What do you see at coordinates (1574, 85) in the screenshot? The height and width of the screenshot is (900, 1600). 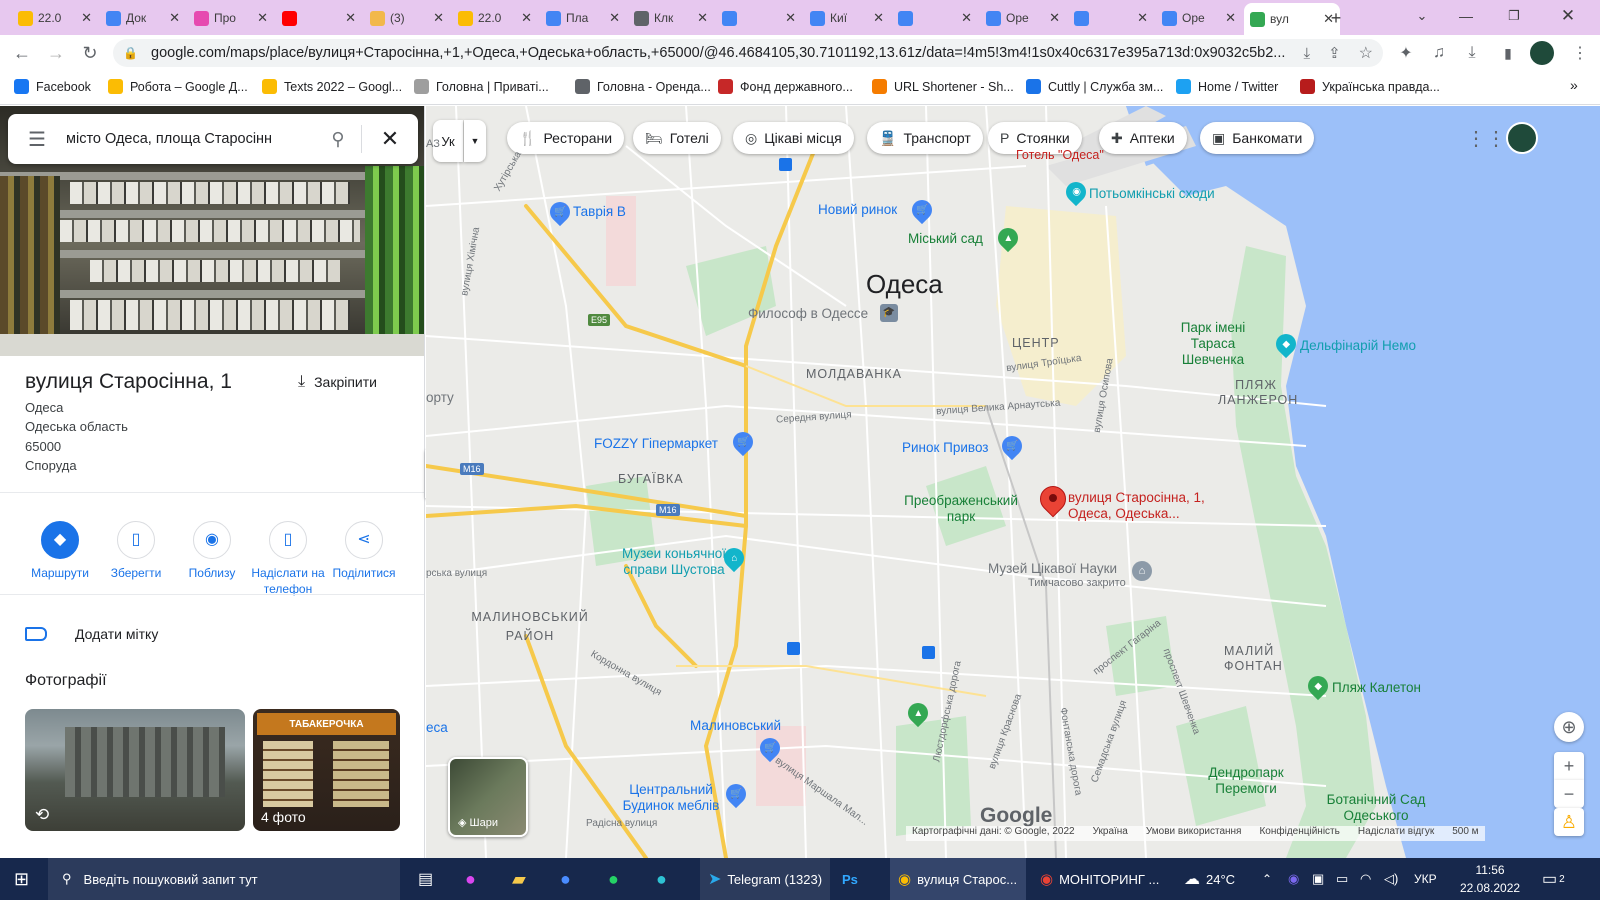 I see `more-bookmarks-icon: »` at bounding box center [1574, 85].